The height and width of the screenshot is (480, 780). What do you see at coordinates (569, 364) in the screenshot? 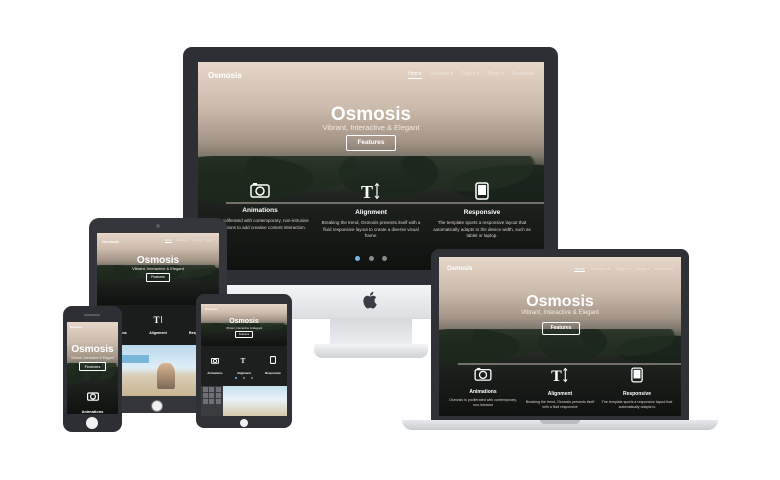
I see `bridge-rail` at bounding box center [569, 364].